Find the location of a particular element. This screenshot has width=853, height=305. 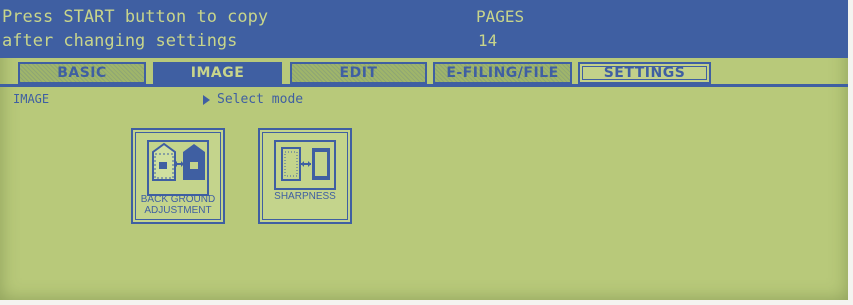

pages-label: PAGES is located at coordinates (500, 16).